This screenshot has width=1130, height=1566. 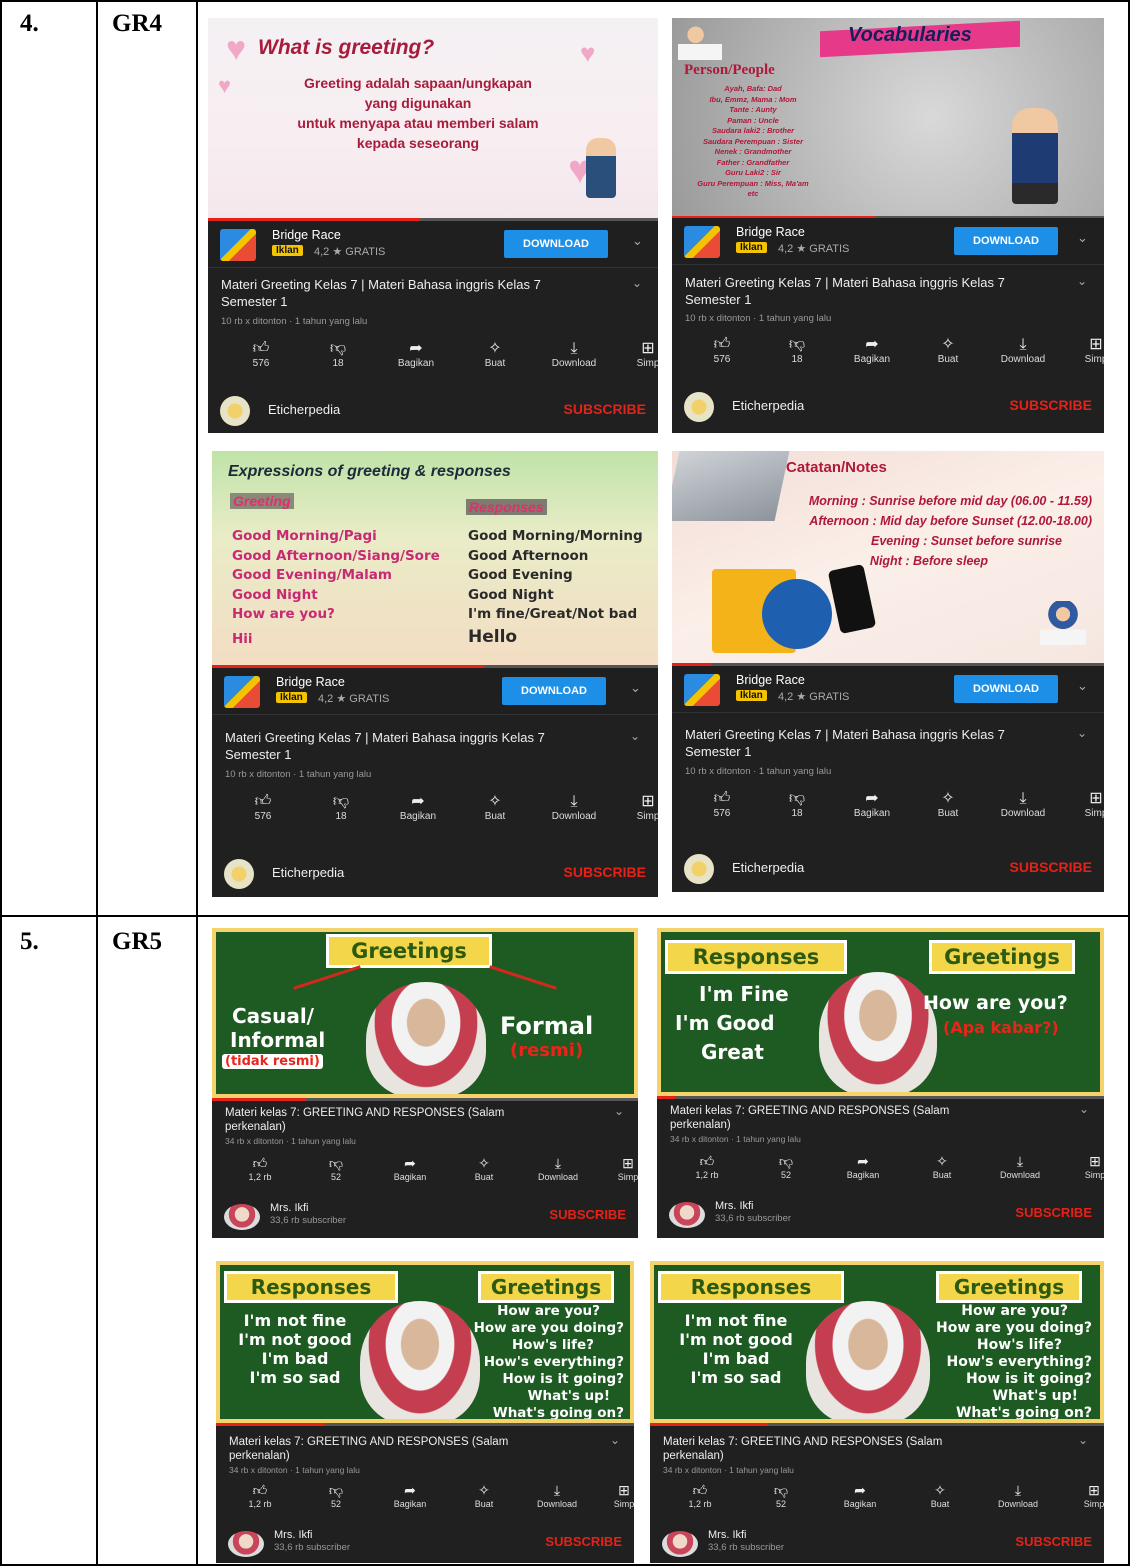 I want to click on dislike-button: 👎︎ 18, so click(x=797, y=804).